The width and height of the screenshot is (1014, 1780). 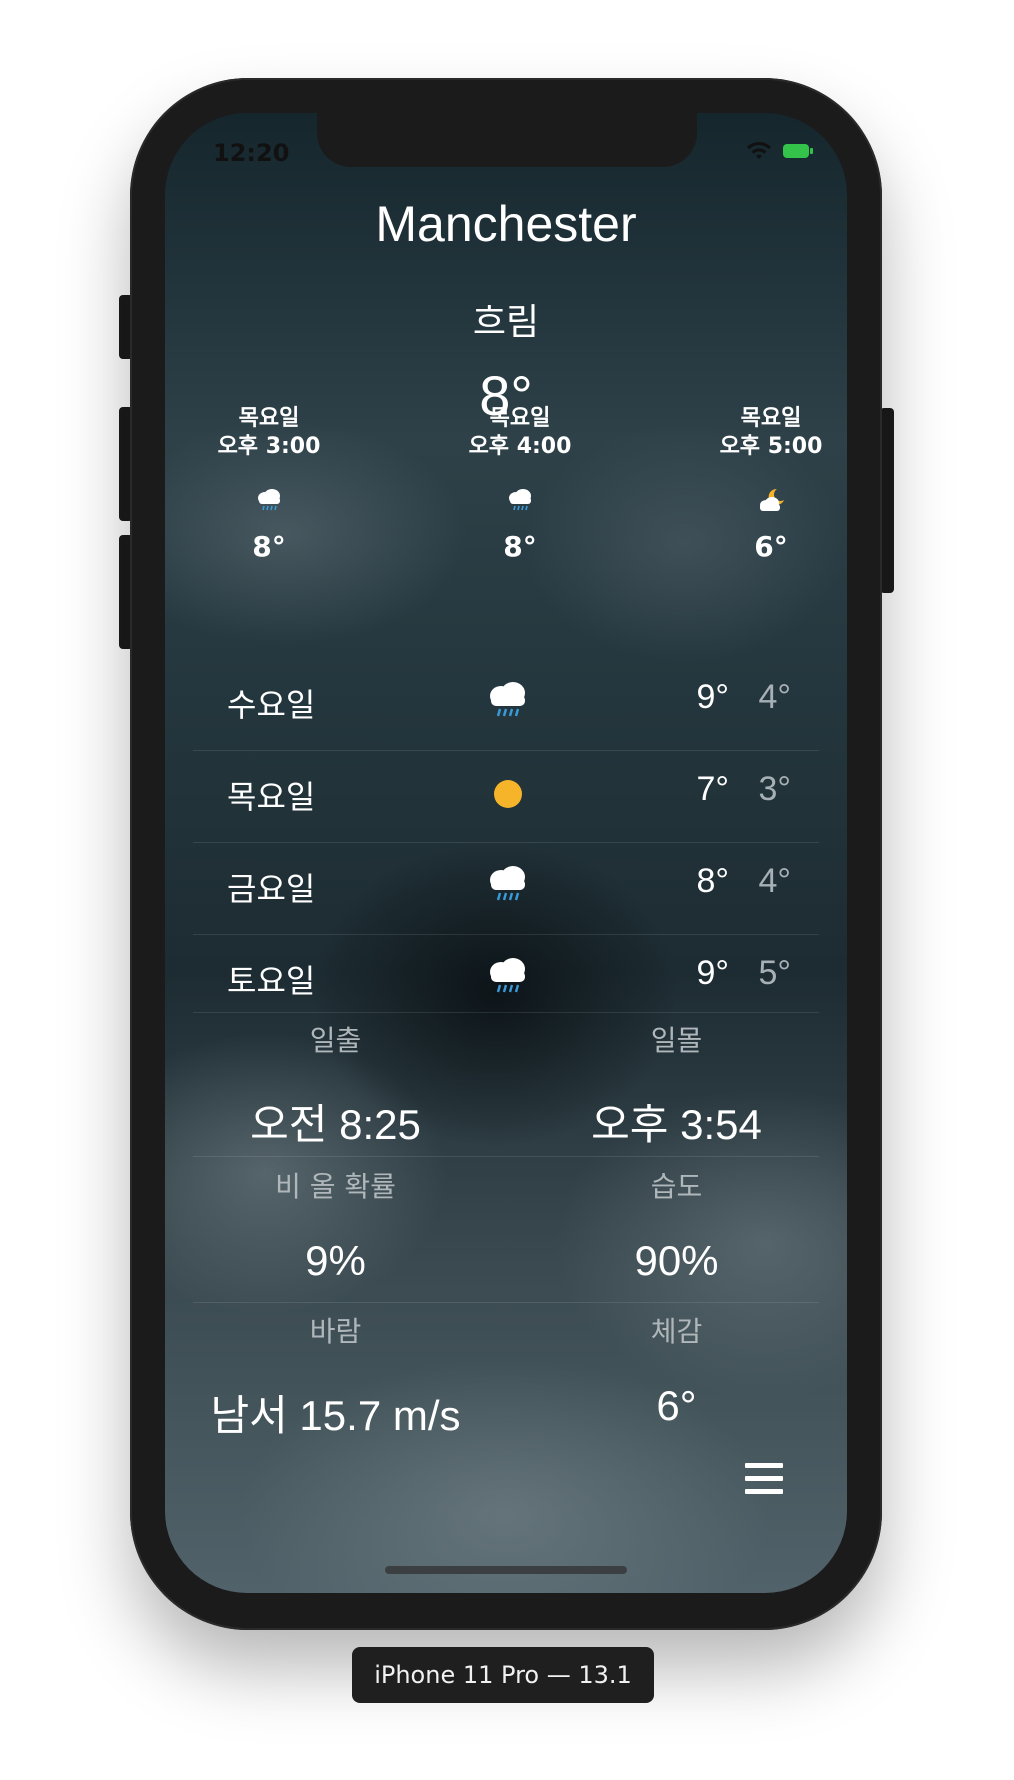 I want to click on sun-icon, so click(x=508, y=794).